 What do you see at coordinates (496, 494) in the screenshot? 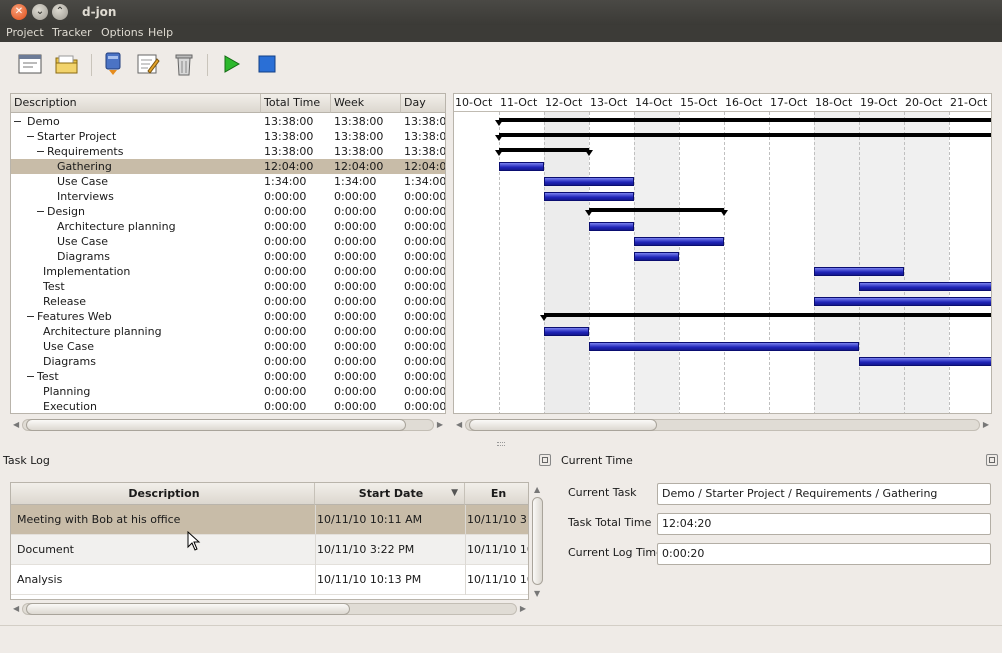
I see `column-header-end-date: En` at bounding box center [496, 494].